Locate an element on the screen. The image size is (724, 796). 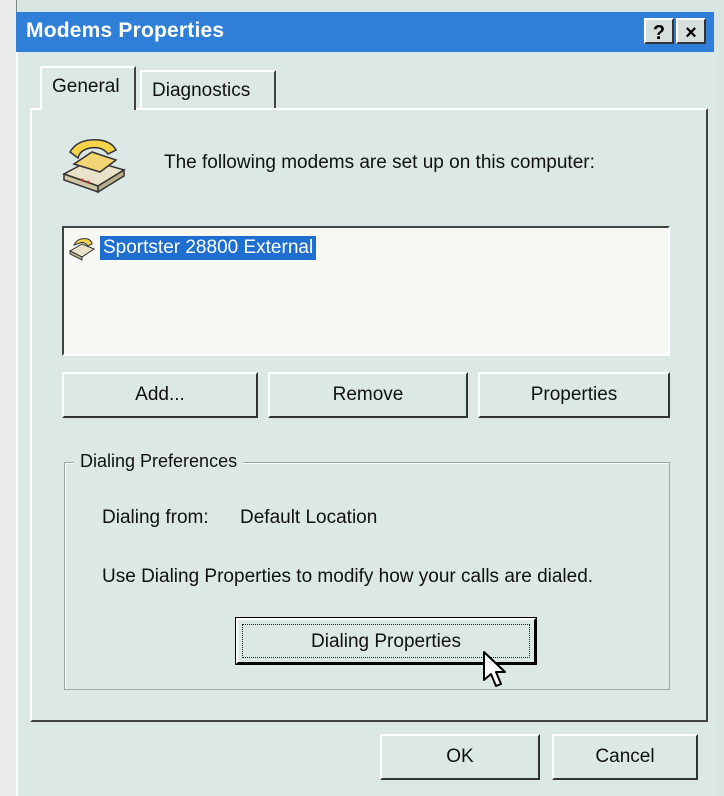
cancel-button: Cancel is located at coordinates (625, 757).